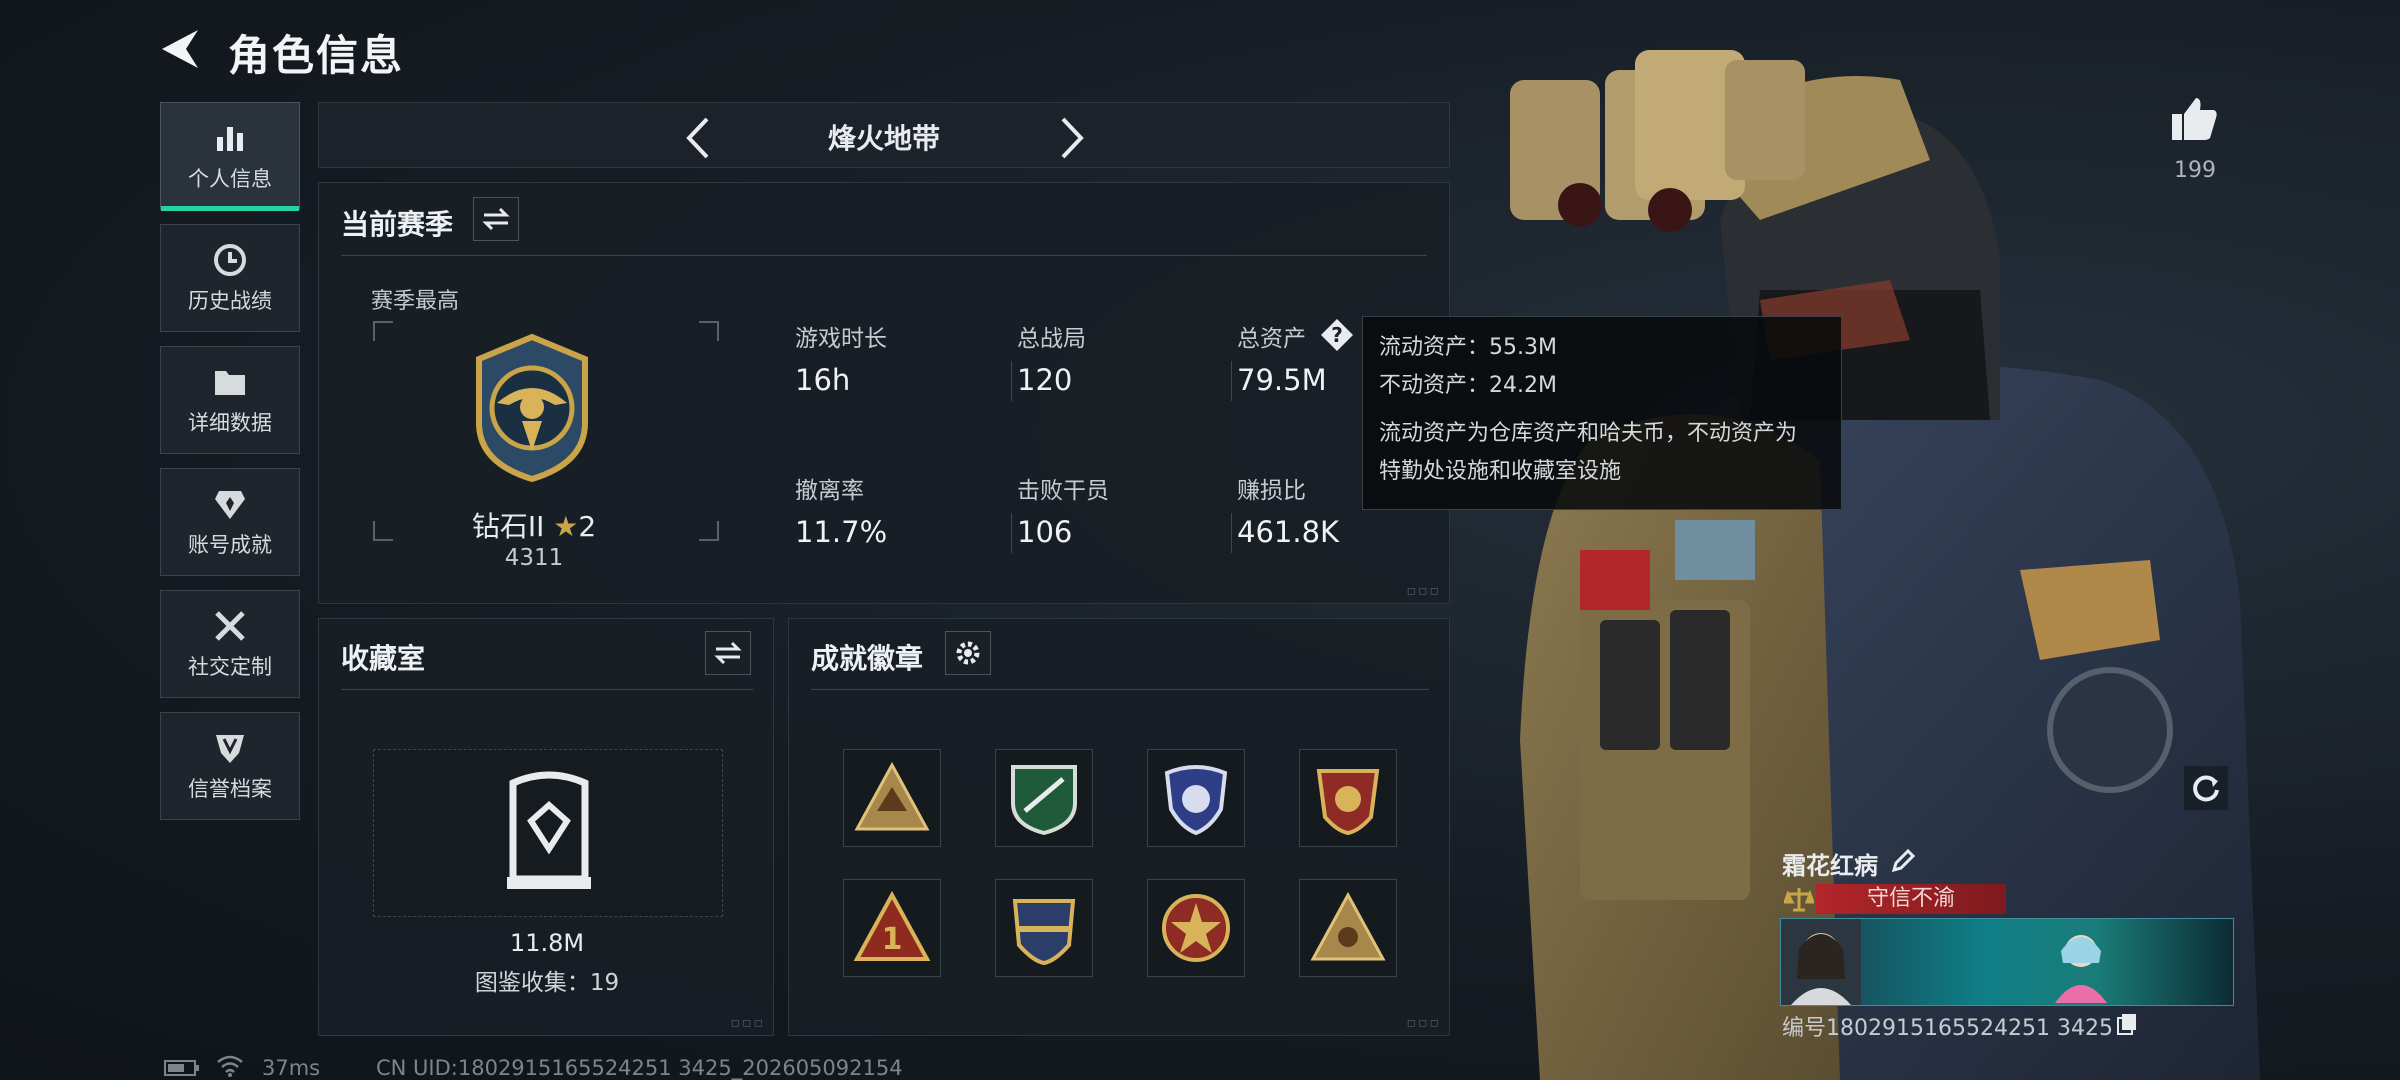 The image size is (2400, 1080). Describe the element at coordinates (230, 139) in the screenshot. I see `bar-chart-icon` at that location.